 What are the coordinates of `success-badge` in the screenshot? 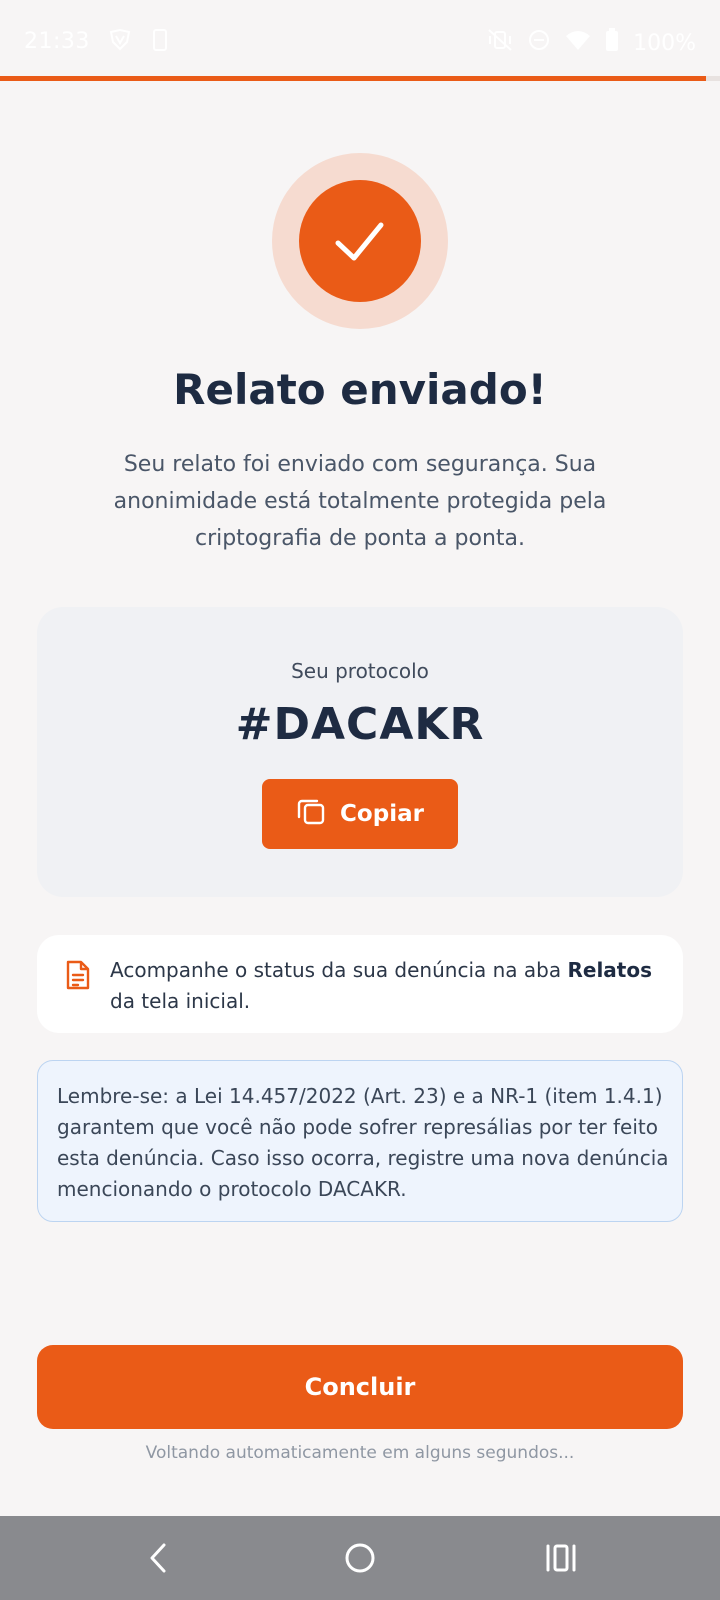 It's located at (360, 241).